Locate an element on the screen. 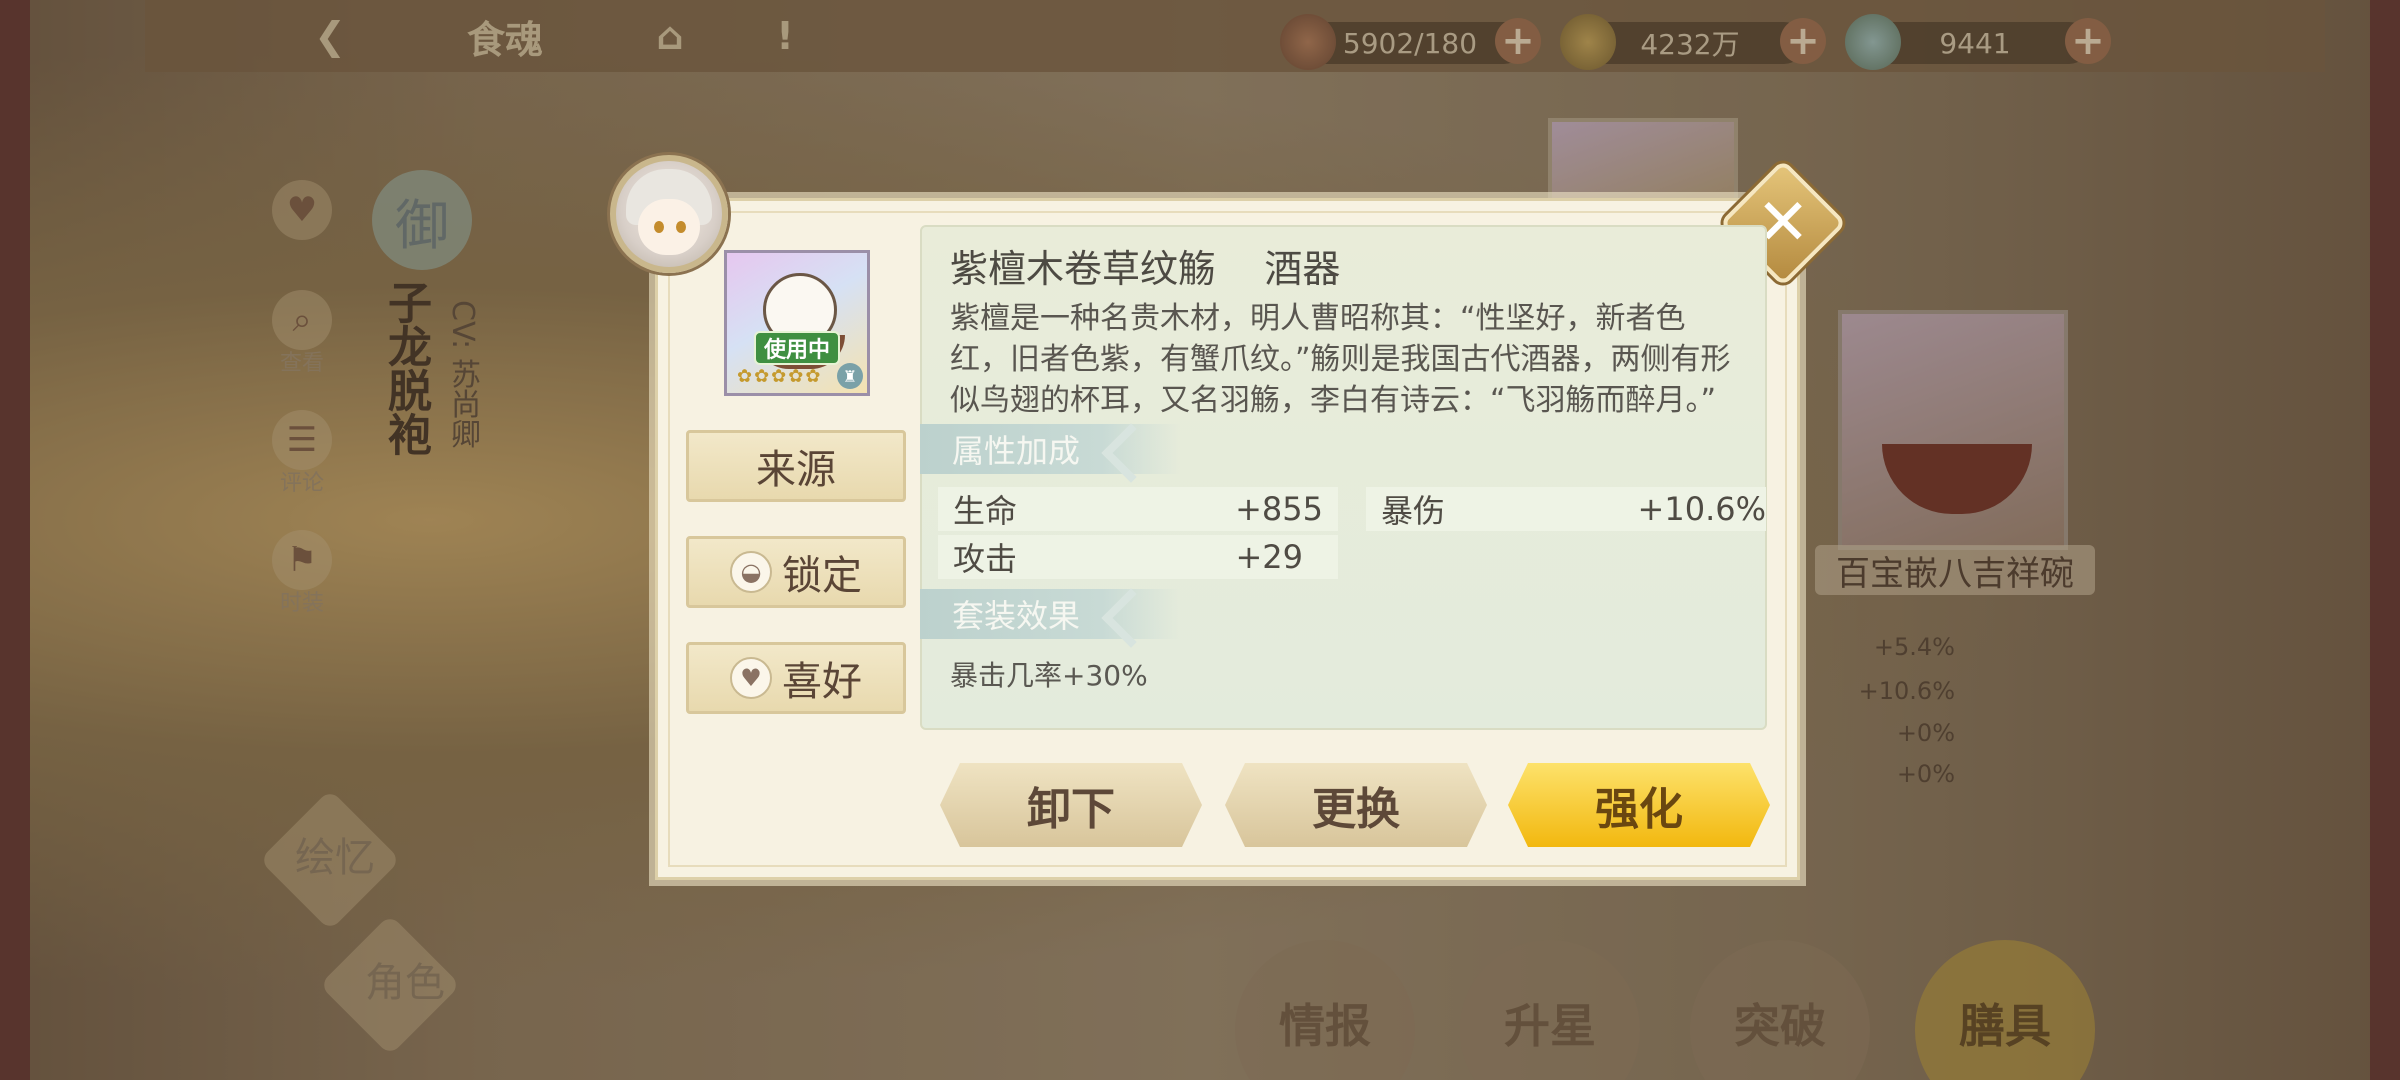 This screenshot has width=2400, height=1080. favorite-button-label: 喜好 is located at coordinates (822, 682).